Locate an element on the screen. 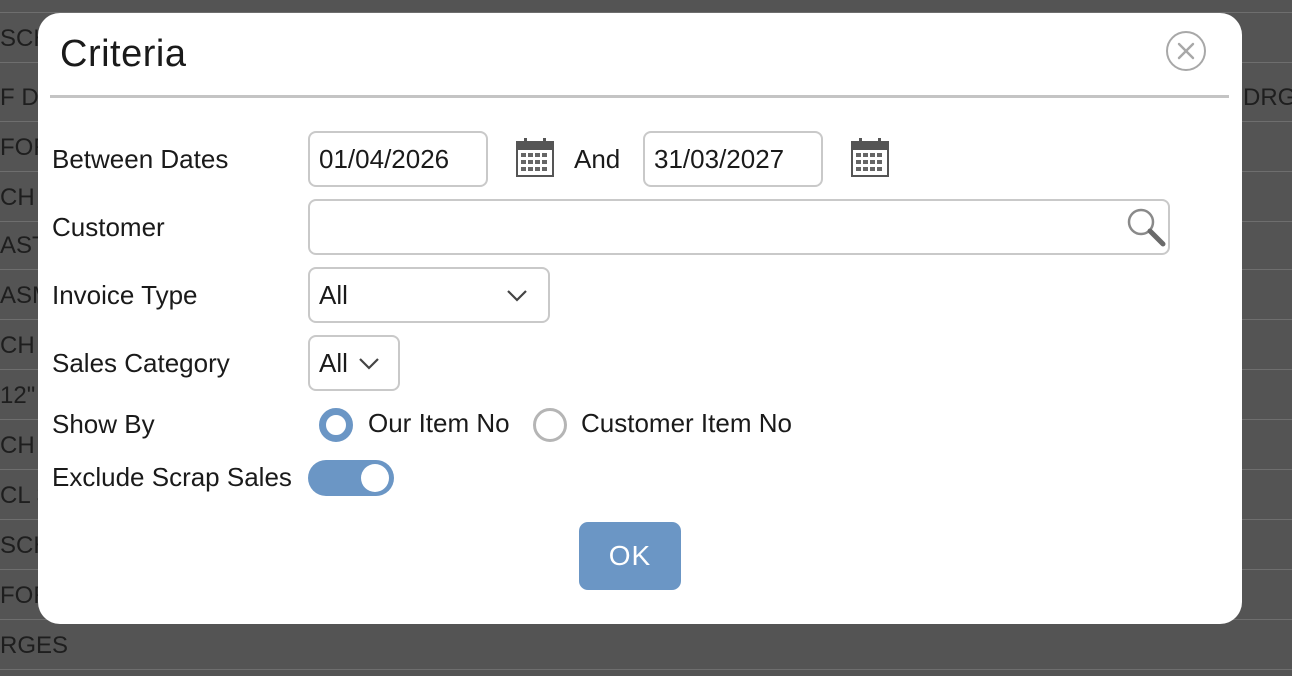  show-by-label: Show By is located at coordinates (103, 424).